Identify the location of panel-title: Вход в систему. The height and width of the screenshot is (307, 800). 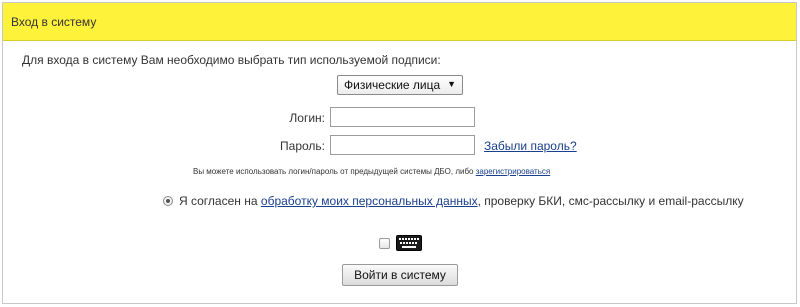
(54, 21).